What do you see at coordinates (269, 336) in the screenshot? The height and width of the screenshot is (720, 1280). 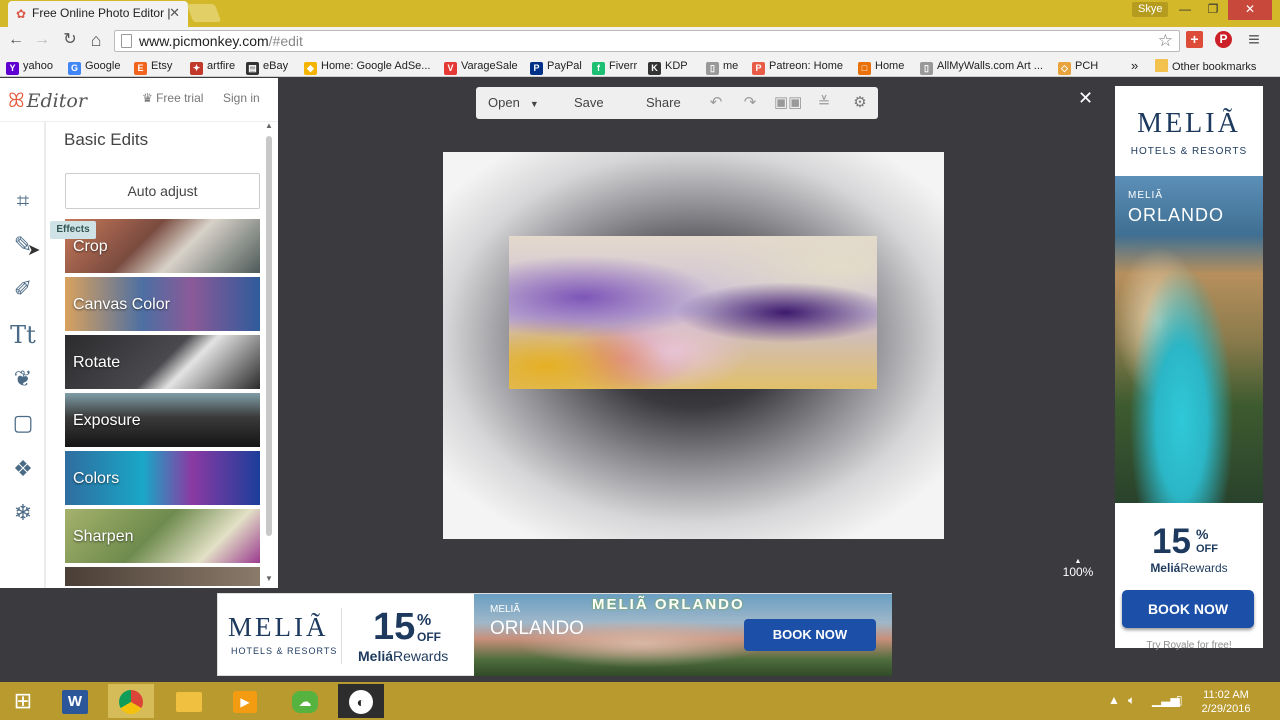 I see `panel-scrollbar-thumb` at bounding box center [269, 336].